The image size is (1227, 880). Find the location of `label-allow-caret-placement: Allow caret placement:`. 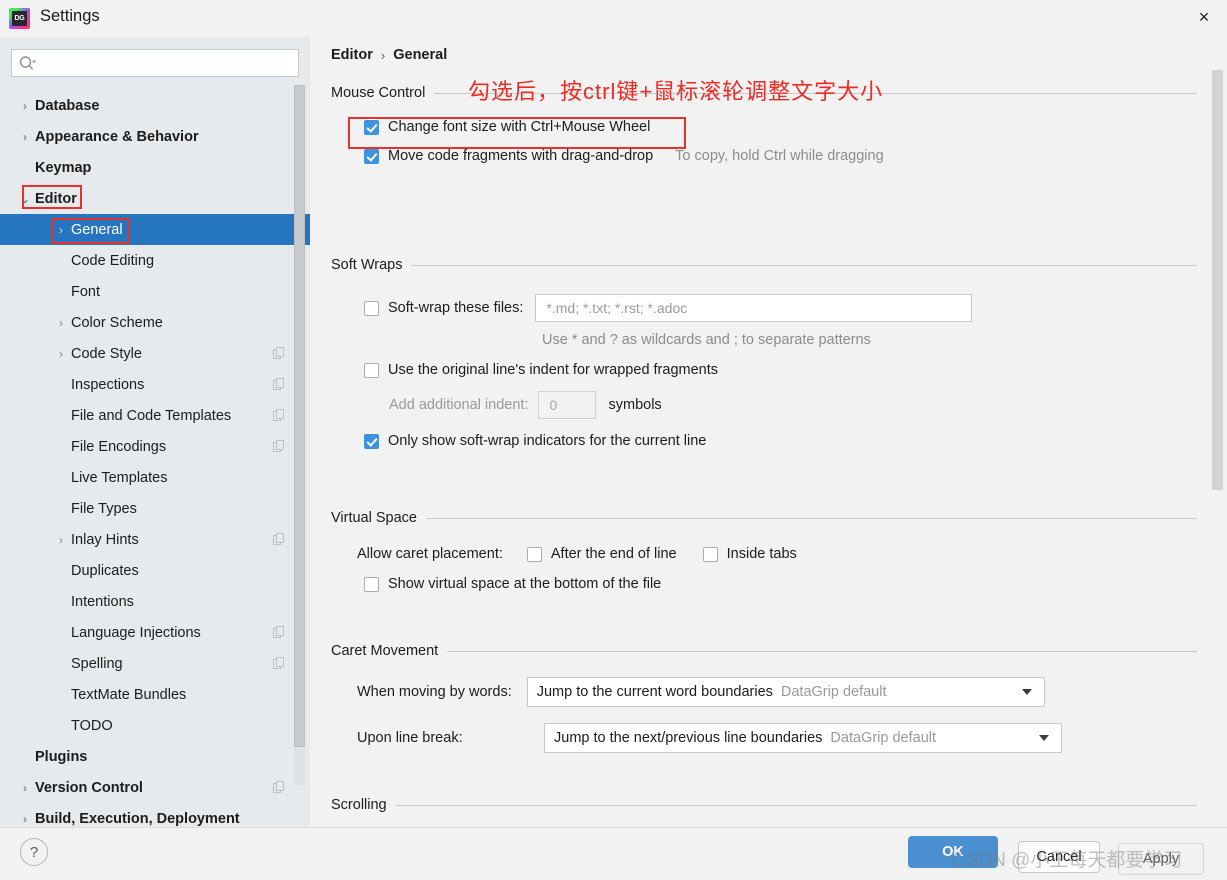

label-allow-caret-placement: Allow caret placement: is located at coordinates (430, 554).